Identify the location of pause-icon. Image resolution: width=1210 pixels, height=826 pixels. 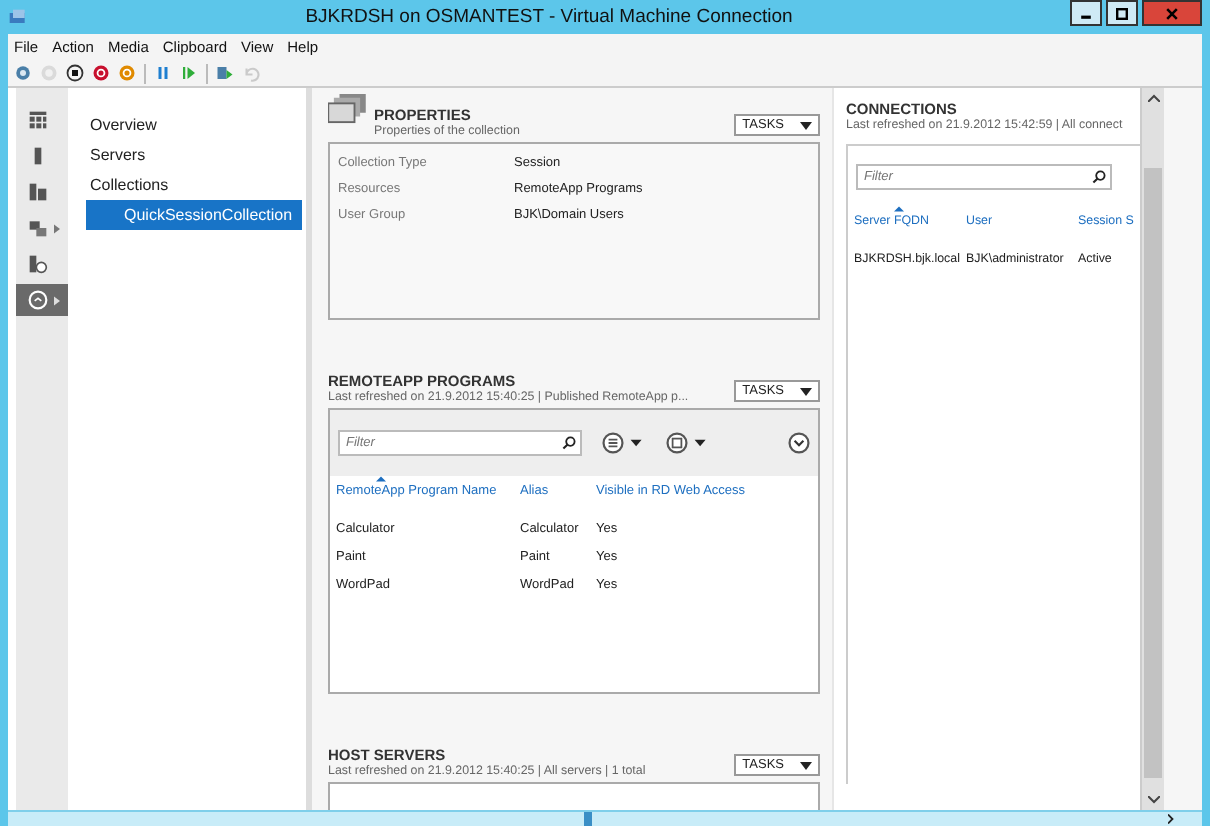
(163, 73).